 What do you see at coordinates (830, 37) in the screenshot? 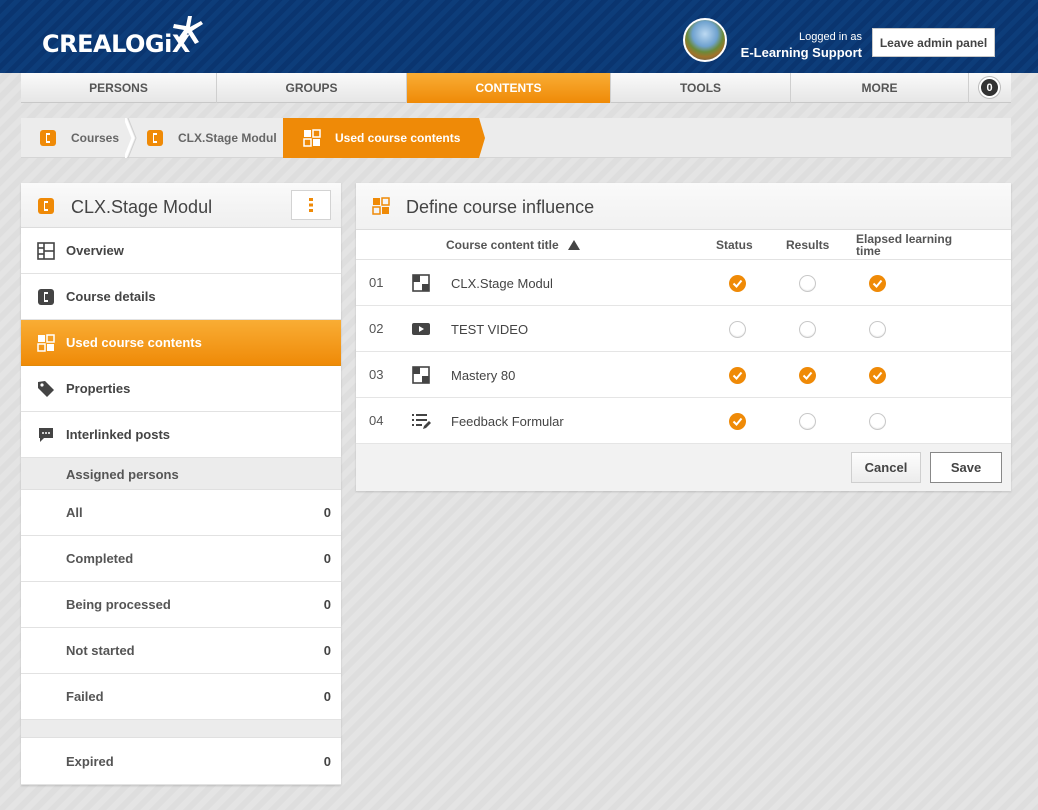
I see `logged-in-label: Logged in as` at bounding box center [830, 37].